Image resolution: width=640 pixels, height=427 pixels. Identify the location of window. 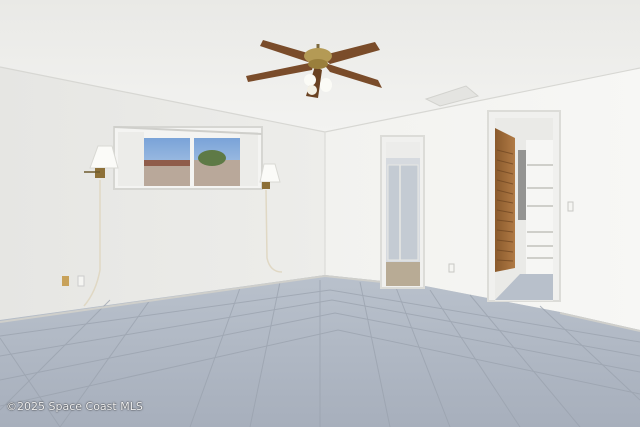
(188, 158).